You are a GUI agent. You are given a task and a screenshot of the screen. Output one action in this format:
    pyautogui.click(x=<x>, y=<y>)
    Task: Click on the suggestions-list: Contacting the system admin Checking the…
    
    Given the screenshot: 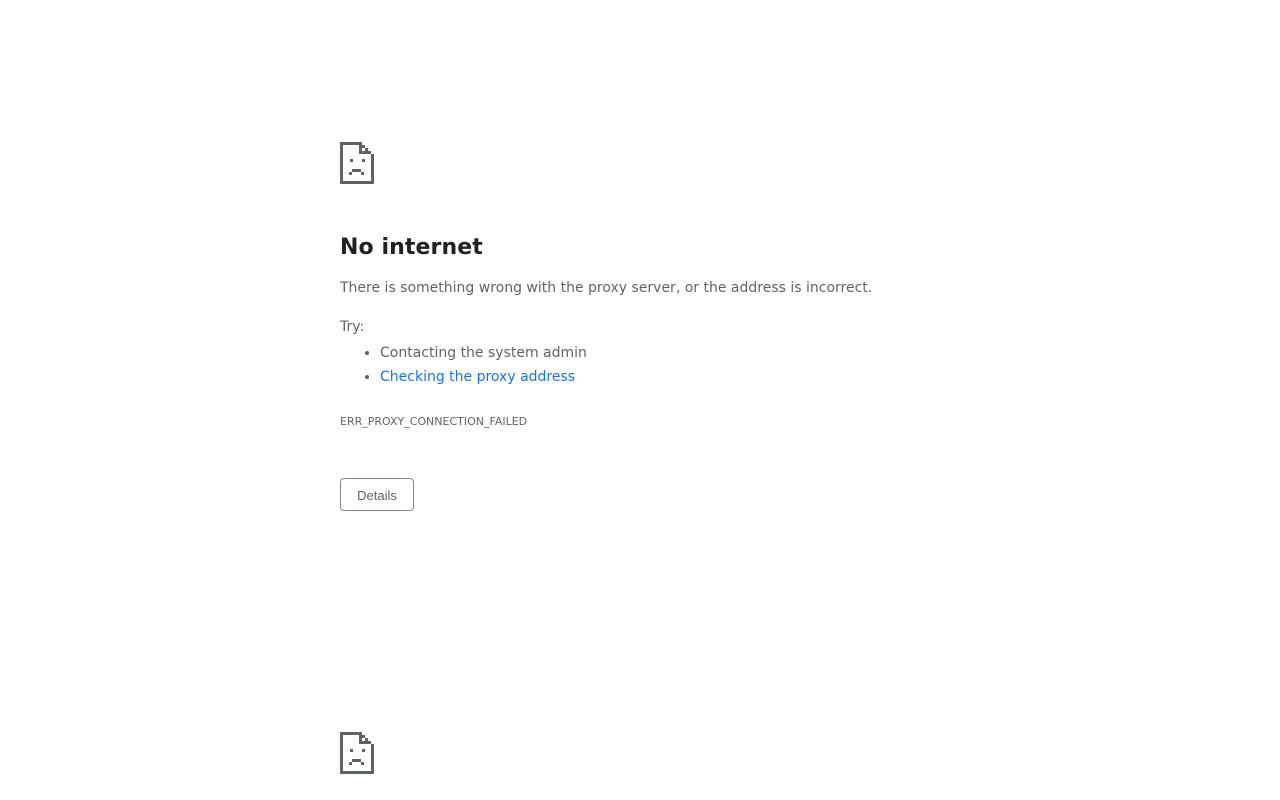 What is the action you would take?
    pyautogui.click(x=640, y=365)
    